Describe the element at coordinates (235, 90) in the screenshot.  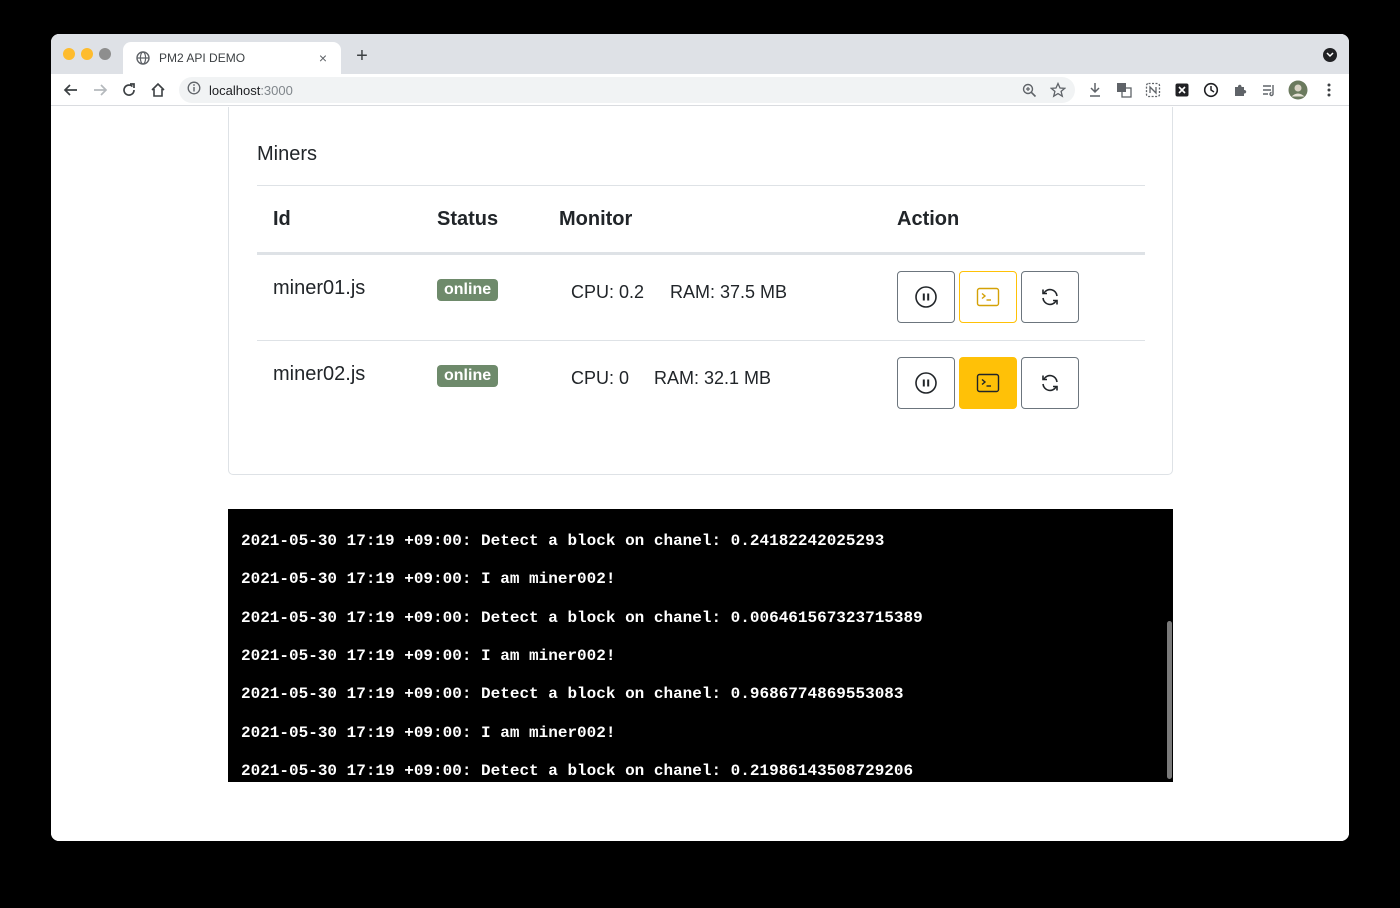
I see `url-host: localhost` at that location.